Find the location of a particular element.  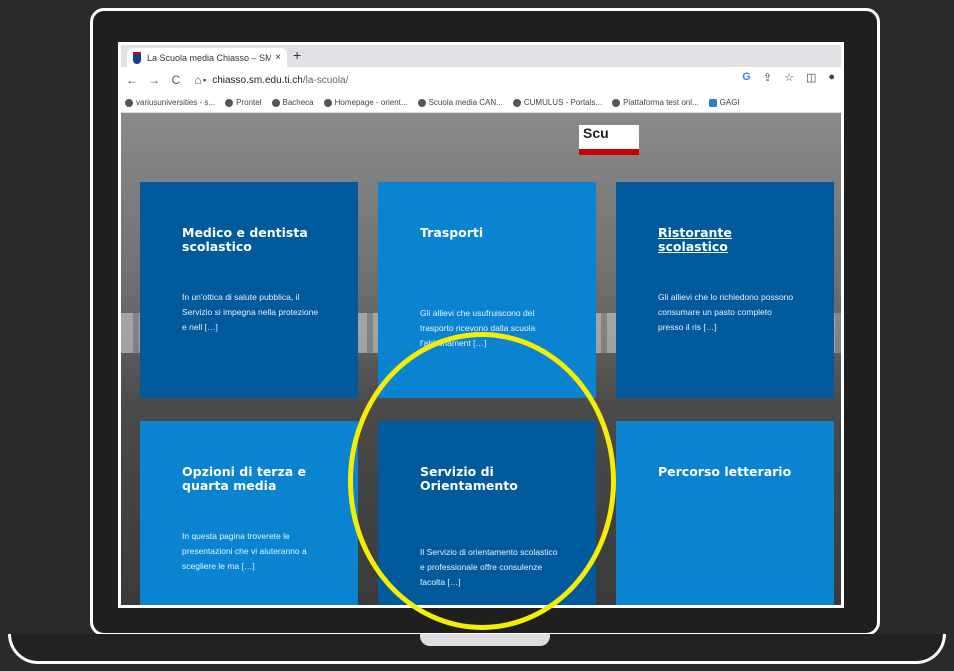

profile-icon: ● is located at coordinates (831, 77).